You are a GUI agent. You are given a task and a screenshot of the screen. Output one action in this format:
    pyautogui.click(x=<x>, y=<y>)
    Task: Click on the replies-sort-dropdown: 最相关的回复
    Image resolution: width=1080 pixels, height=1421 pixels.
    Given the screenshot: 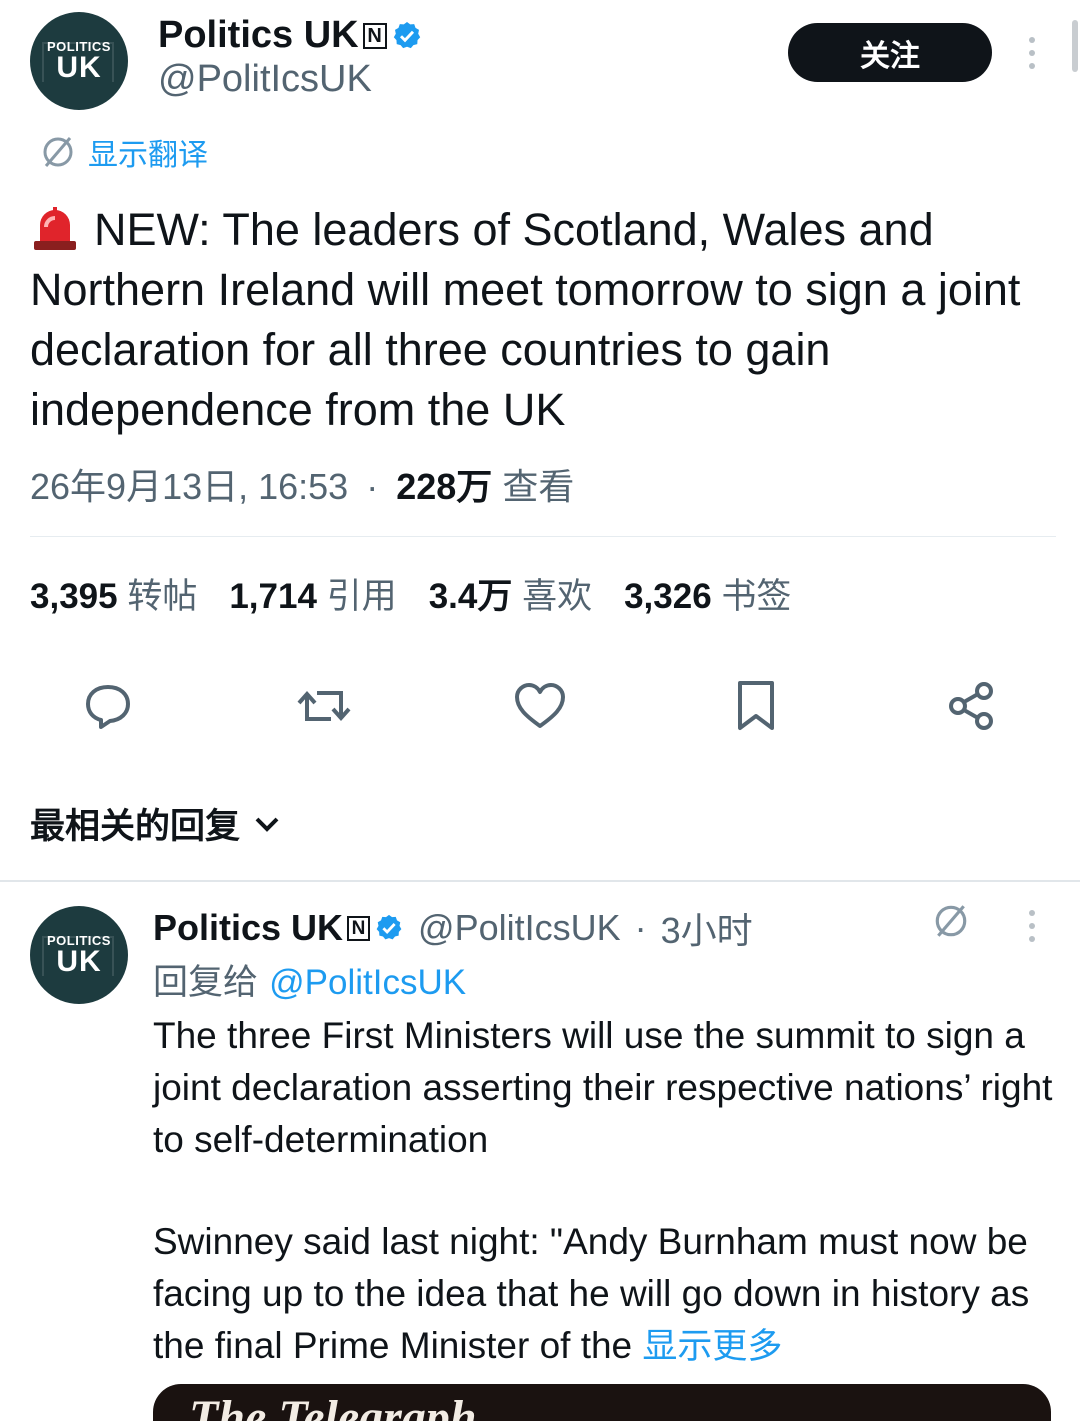 What is the action you would take?
    pyautogui.click(x=155, y=823)
    